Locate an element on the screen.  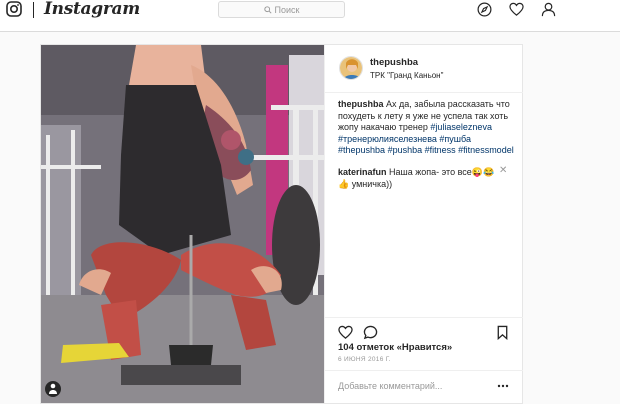
hashtag: #fitness is located at coordinates (440, 150).